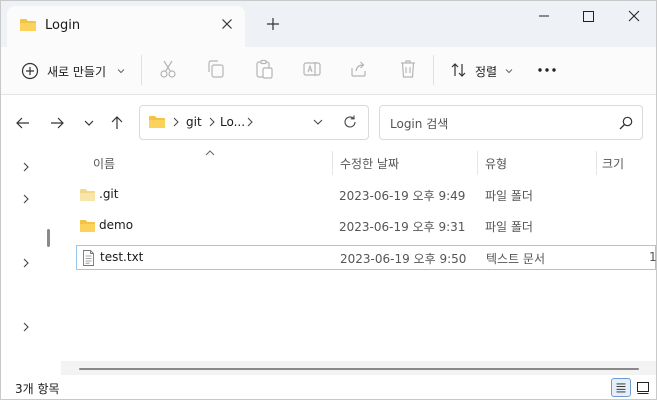  I want to click on file-row-git: .git 2023-06-19 오후 9:49 파일 폴더, so click(366, 195).